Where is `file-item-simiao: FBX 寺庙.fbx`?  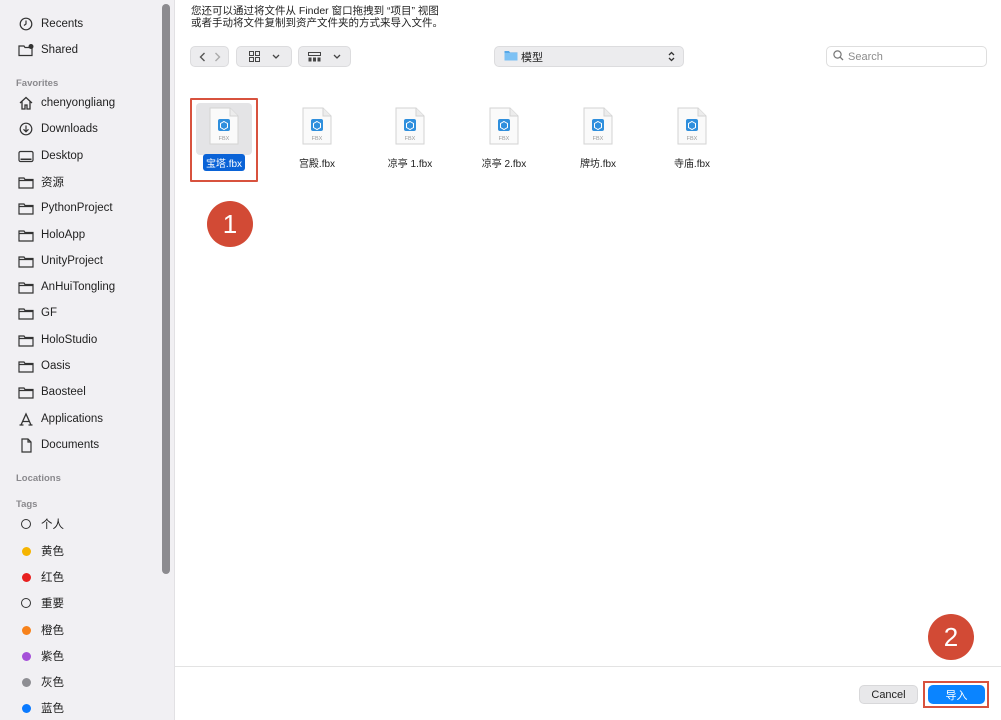 file-item-simiao: FBX 寺庙.fbx is located at coordinates (692, 144).